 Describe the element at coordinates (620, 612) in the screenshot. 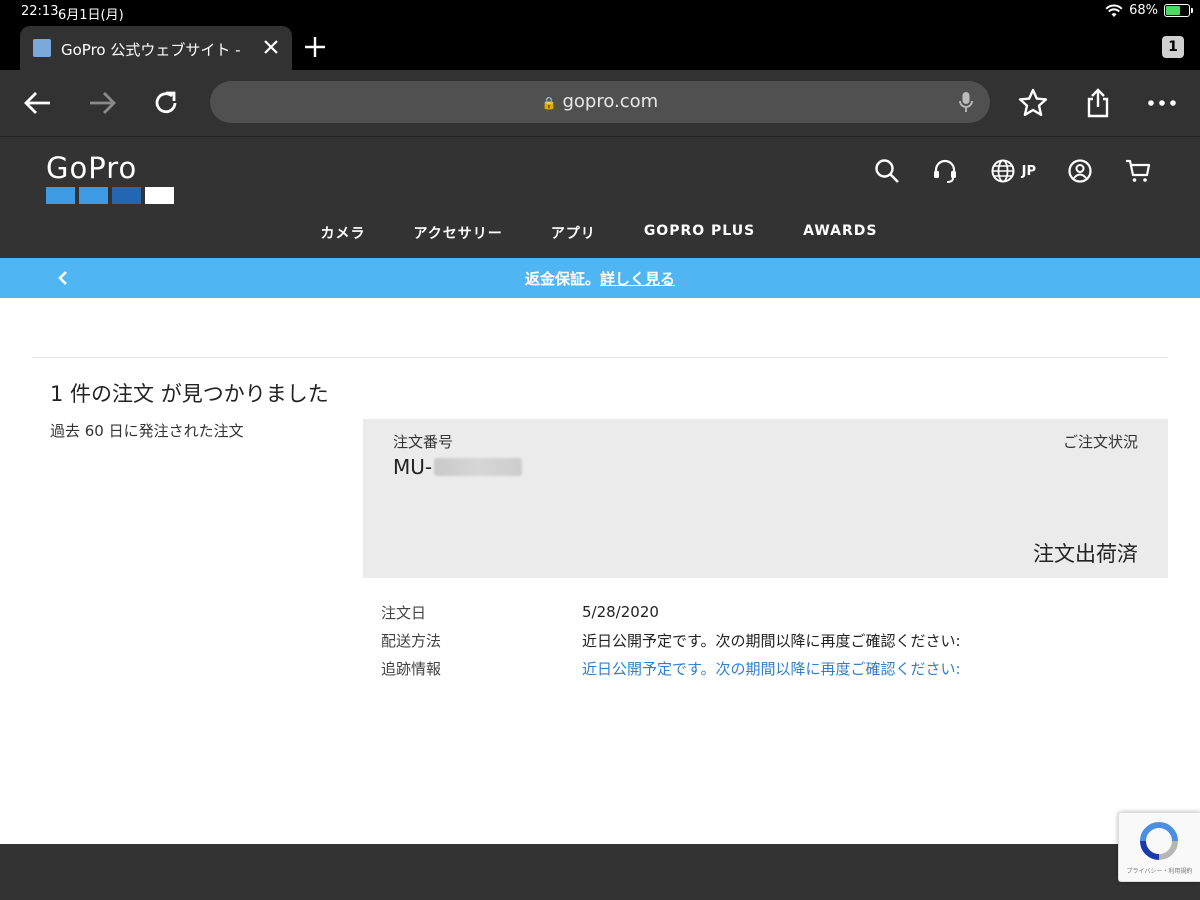

I see `detail-value: 5/28/2020` at that location.